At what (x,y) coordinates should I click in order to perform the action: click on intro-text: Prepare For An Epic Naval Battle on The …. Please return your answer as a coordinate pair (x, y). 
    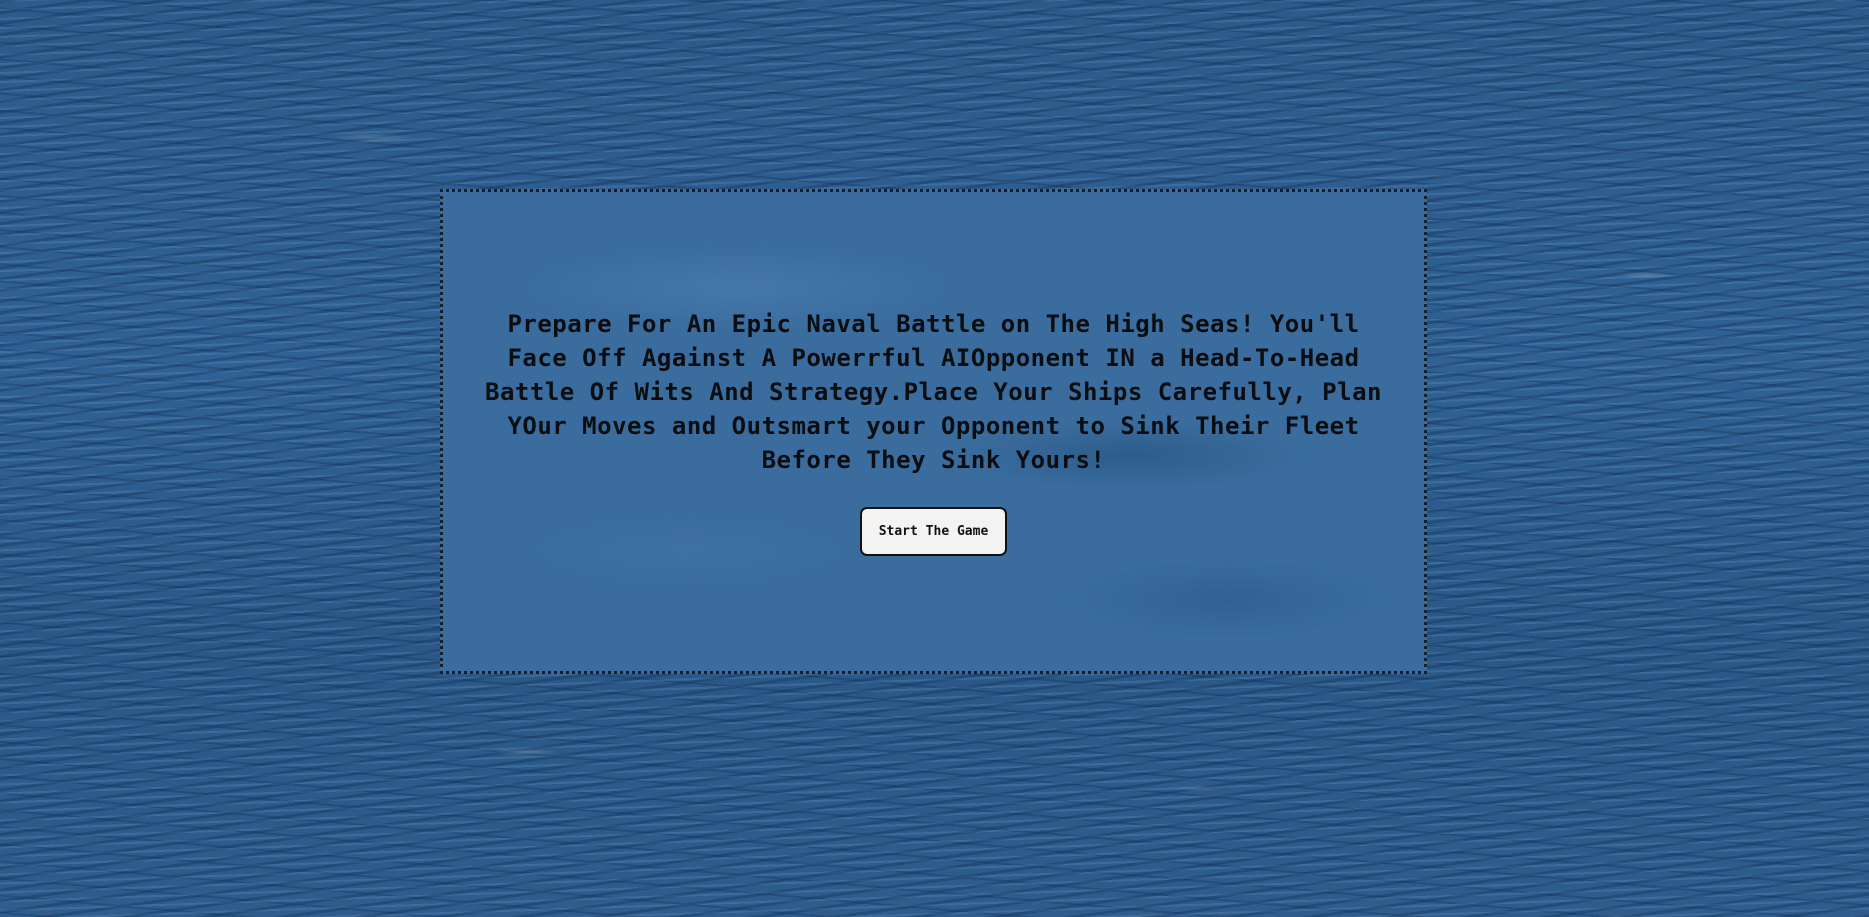
    Looking at the image, I should click on (933, 392).